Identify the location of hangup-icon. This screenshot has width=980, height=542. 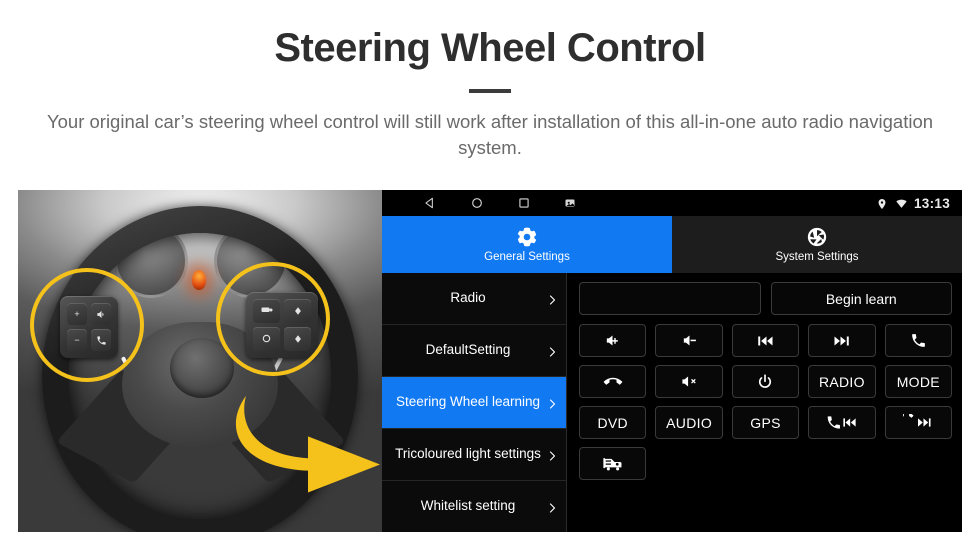
(612, 382).